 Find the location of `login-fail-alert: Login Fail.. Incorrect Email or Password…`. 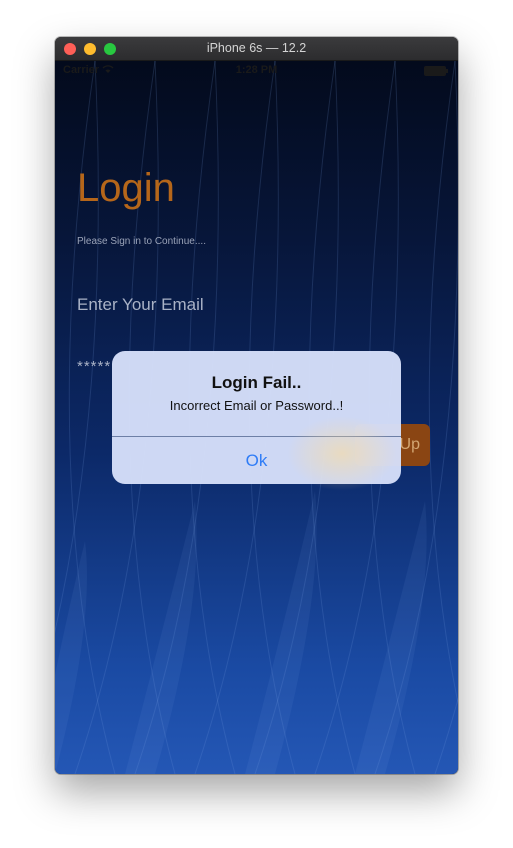

login-fail-alert: Login Fail.. Incorrect Email or Password… is located at coordinates (256, 417).